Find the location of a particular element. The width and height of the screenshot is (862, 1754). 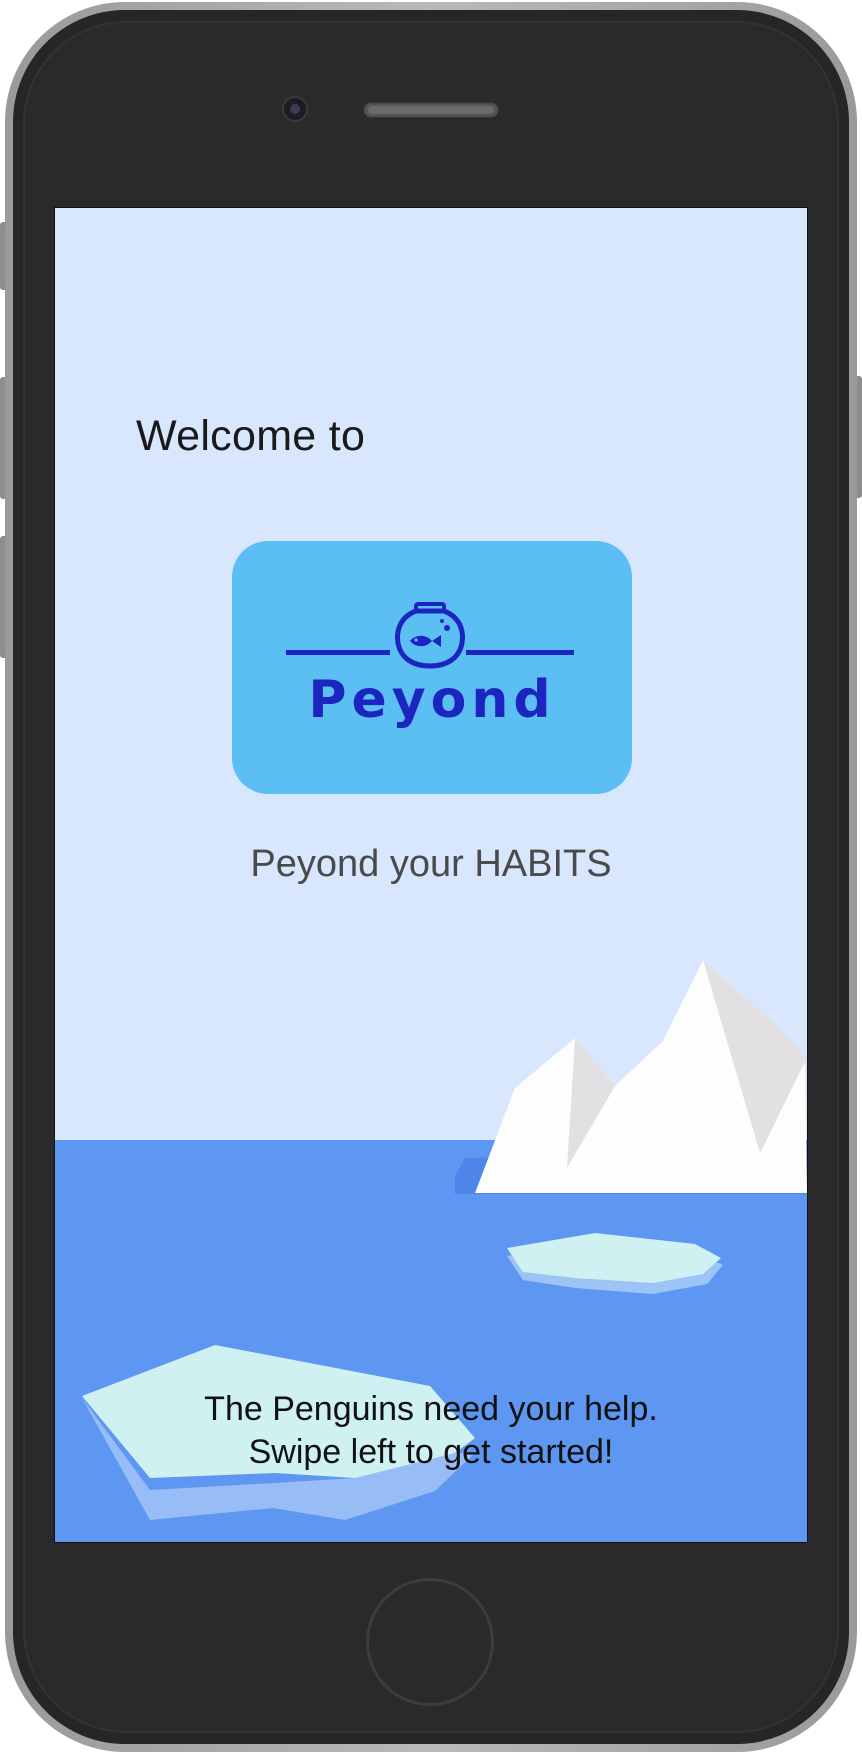

brand-name: Peyond is located at coordinates (432, 700).